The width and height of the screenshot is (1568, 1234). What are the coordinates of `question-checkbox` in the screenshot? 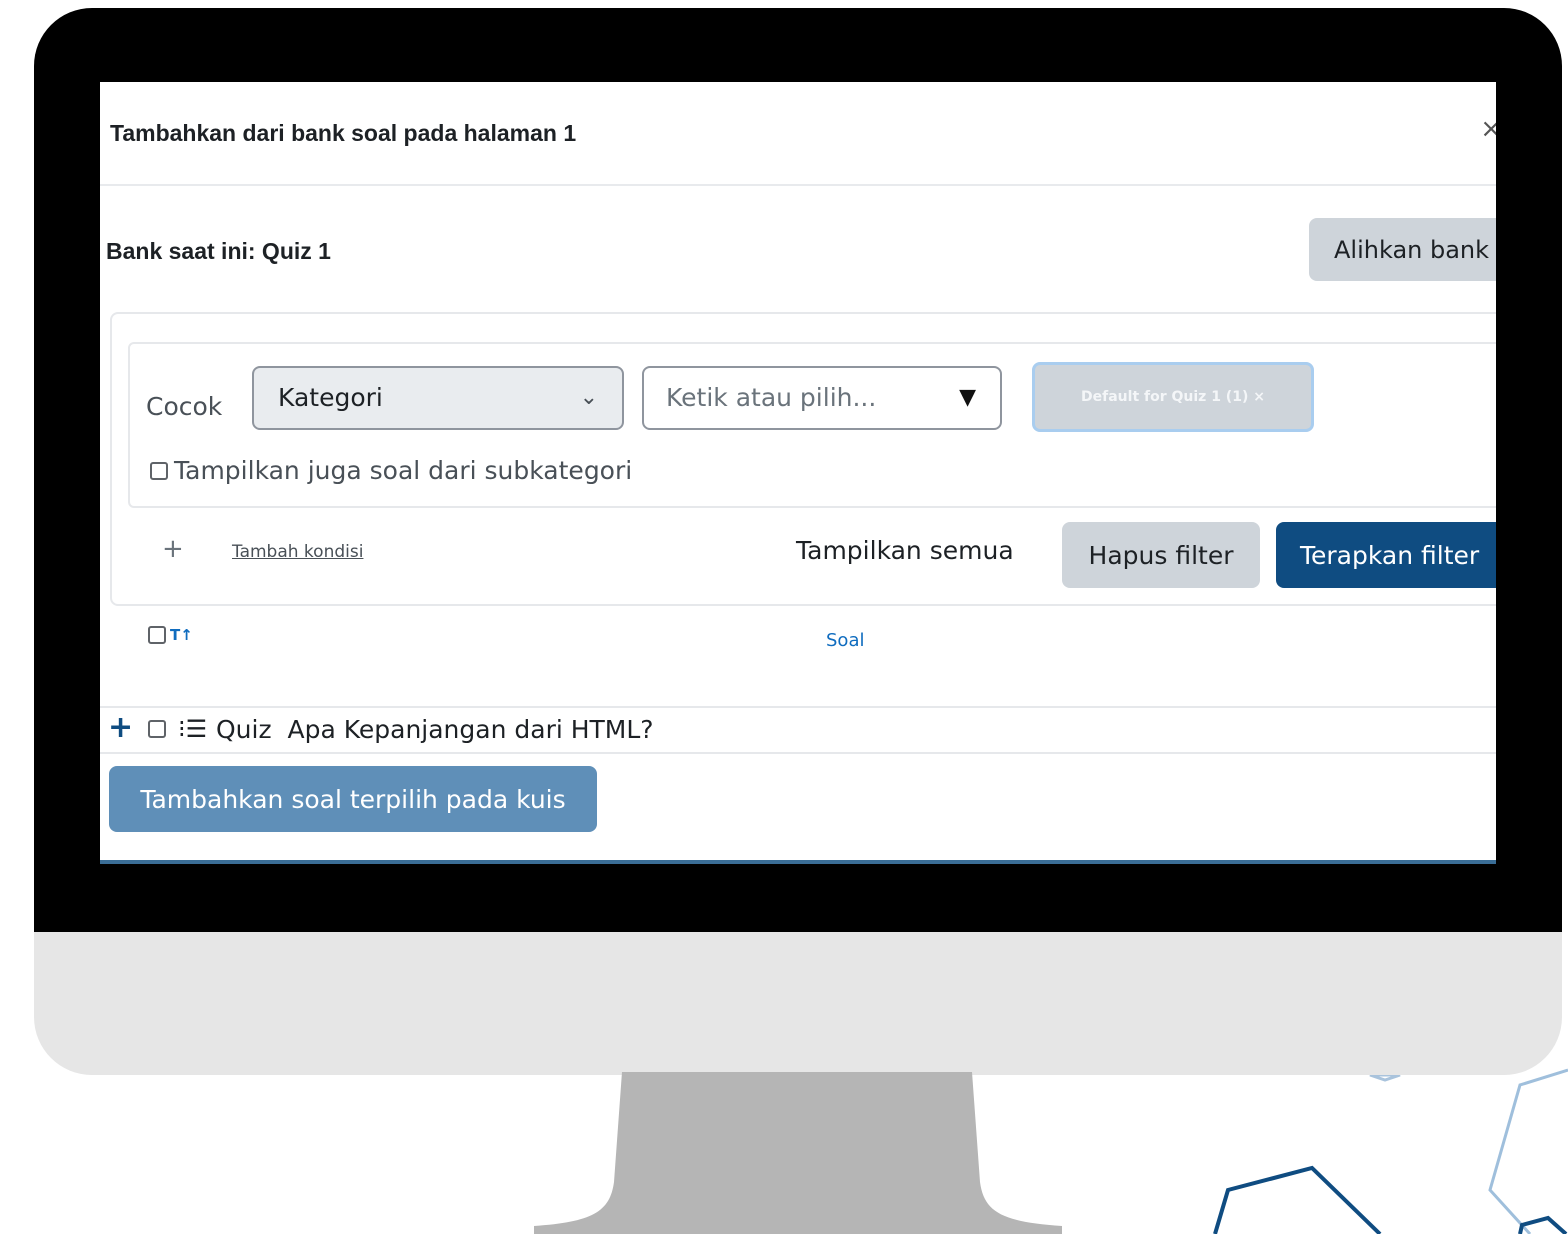 It's located at (157, 729).